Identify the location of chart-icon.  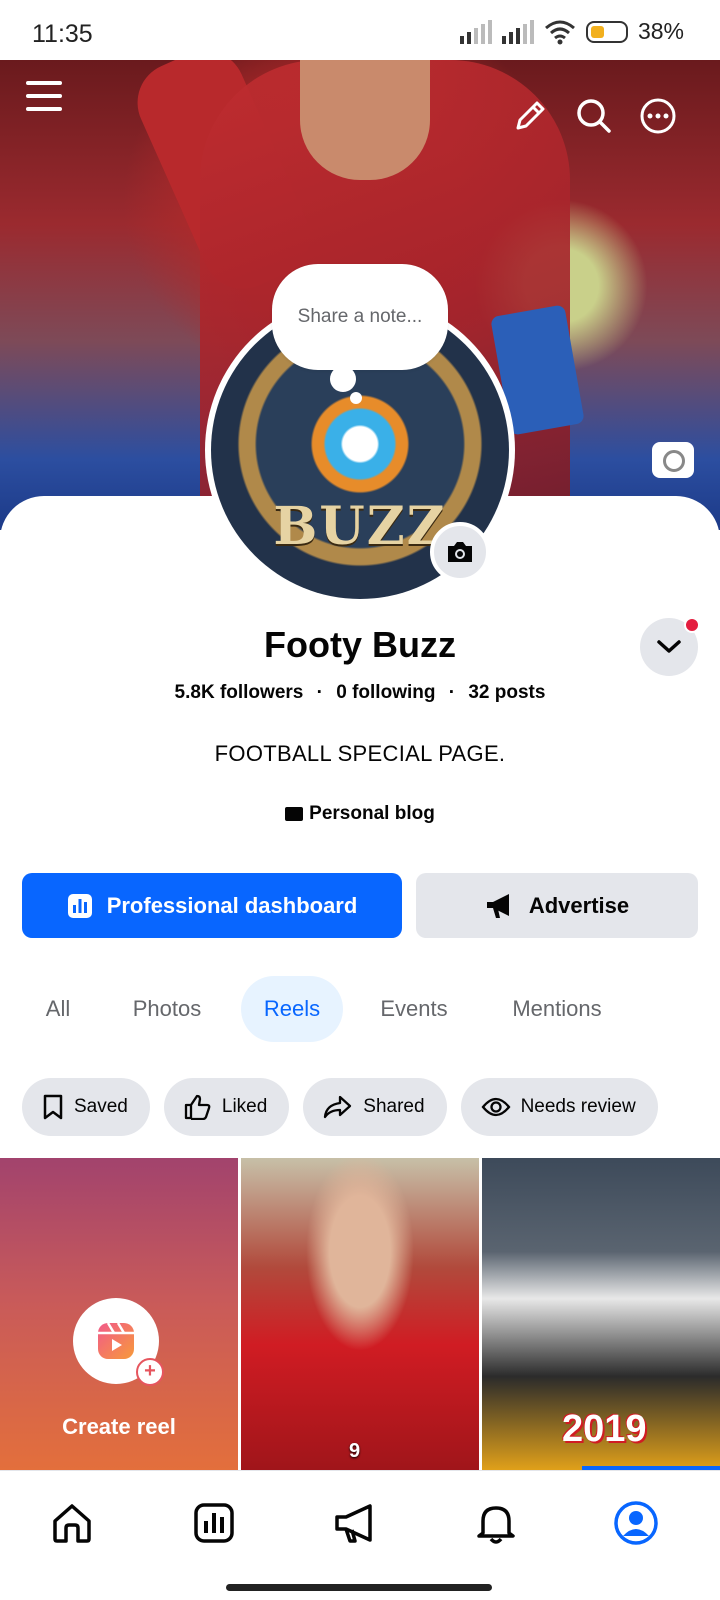
(79, 905).